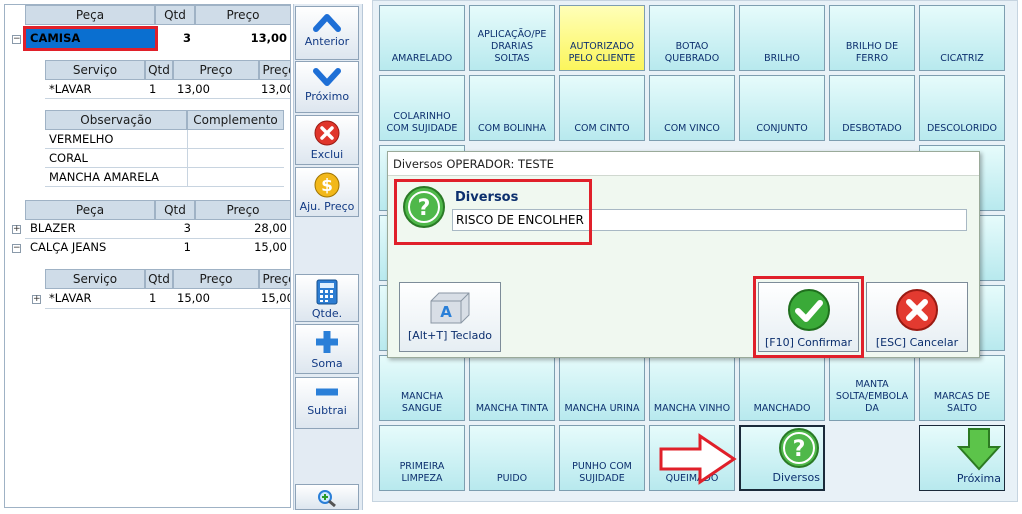 This screenshot has width=1022, height=514. Describe the element at coordinates (602, 108) in the screenshot. I see `option-button: COM CINTO` at that location.